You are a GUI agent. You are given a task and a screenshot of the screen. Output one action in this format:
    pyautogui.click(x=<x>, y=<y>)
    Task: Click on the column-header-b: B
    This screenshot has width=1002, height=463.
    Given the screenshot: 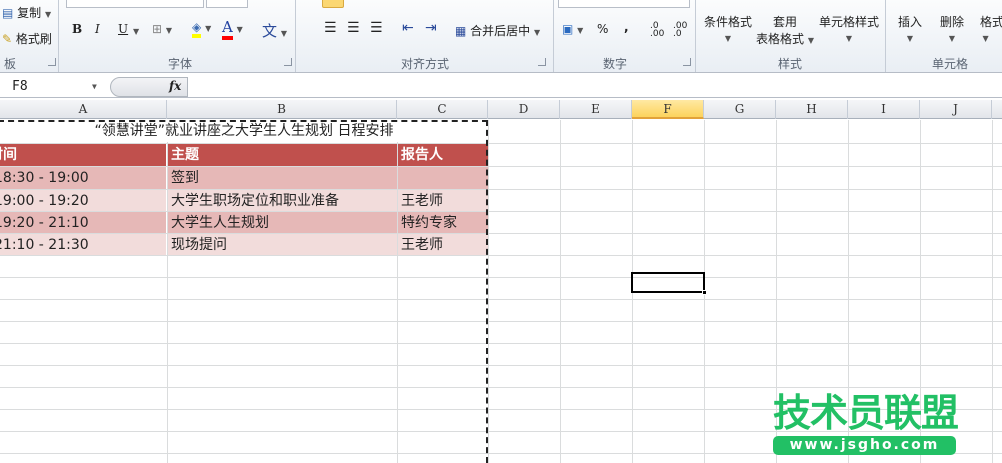 What is the action you would take?
    pyautogui.click(x=282, y=109)
    